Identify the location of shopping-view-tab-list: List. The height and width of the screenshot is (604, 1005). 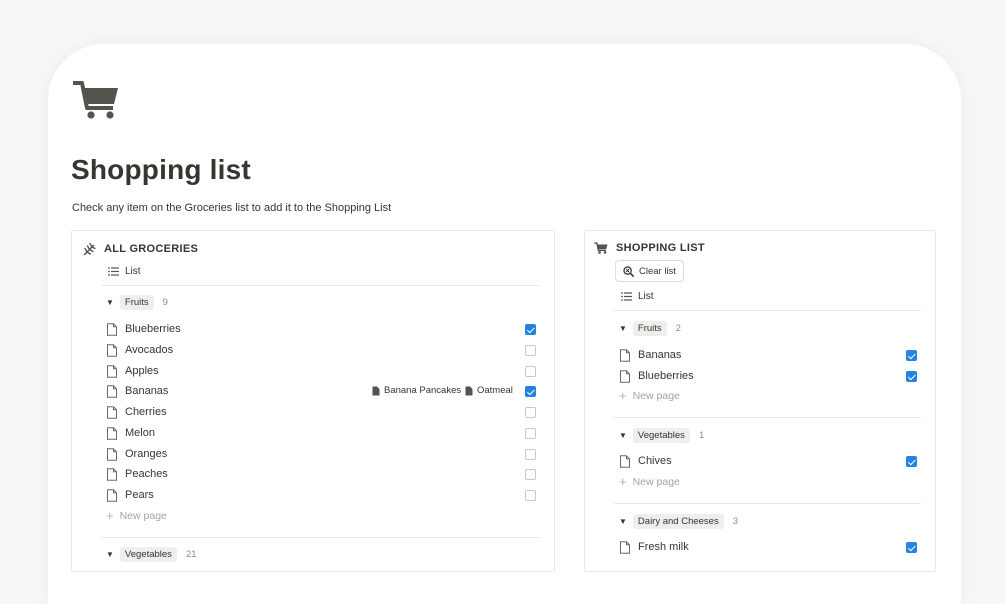
(637, 296).